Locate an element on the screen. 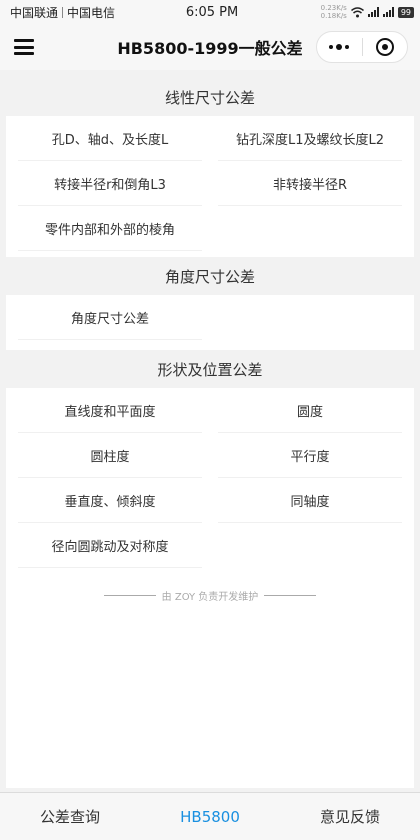 Image resolution: width=420 pixels, height=840 pixels. battery-icon: 99 is located at coordinates (406, 12).